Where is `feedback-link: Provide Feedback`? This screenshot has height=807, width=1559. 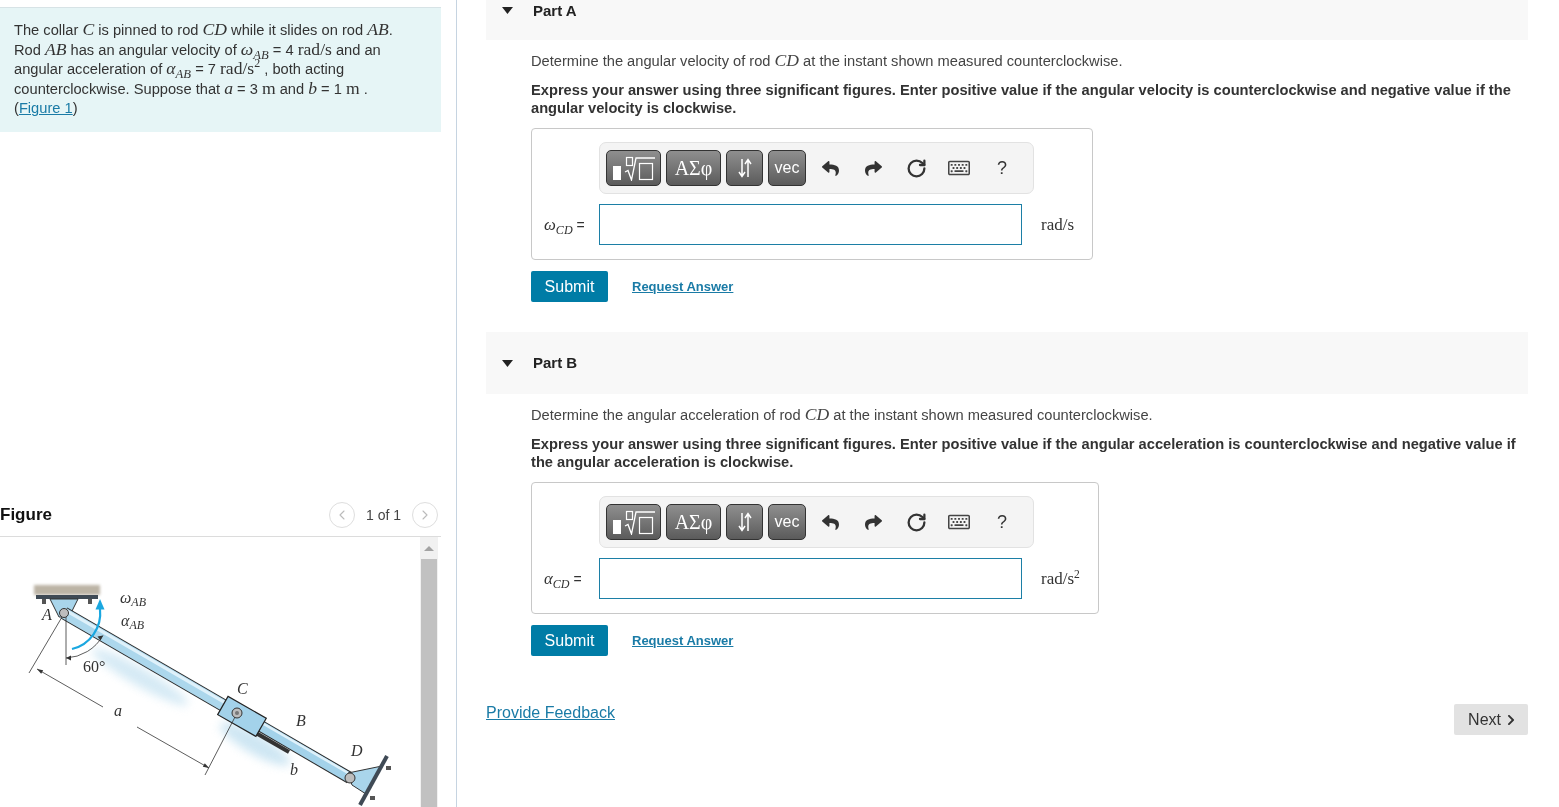
feedback-link: Provide Feedback is located at coordinates (550, 713).